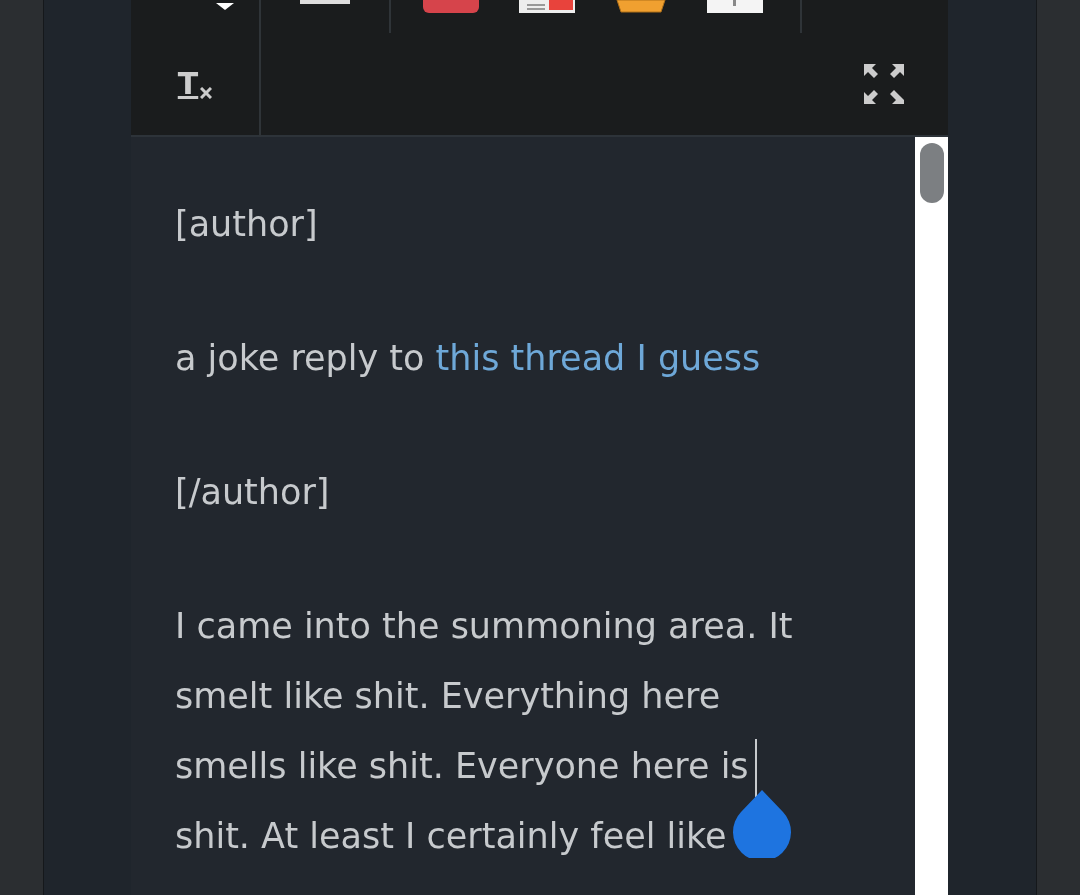  Describe the element at coordinates (761, 823) in the screenshot. I see `selection-handle` at that location.